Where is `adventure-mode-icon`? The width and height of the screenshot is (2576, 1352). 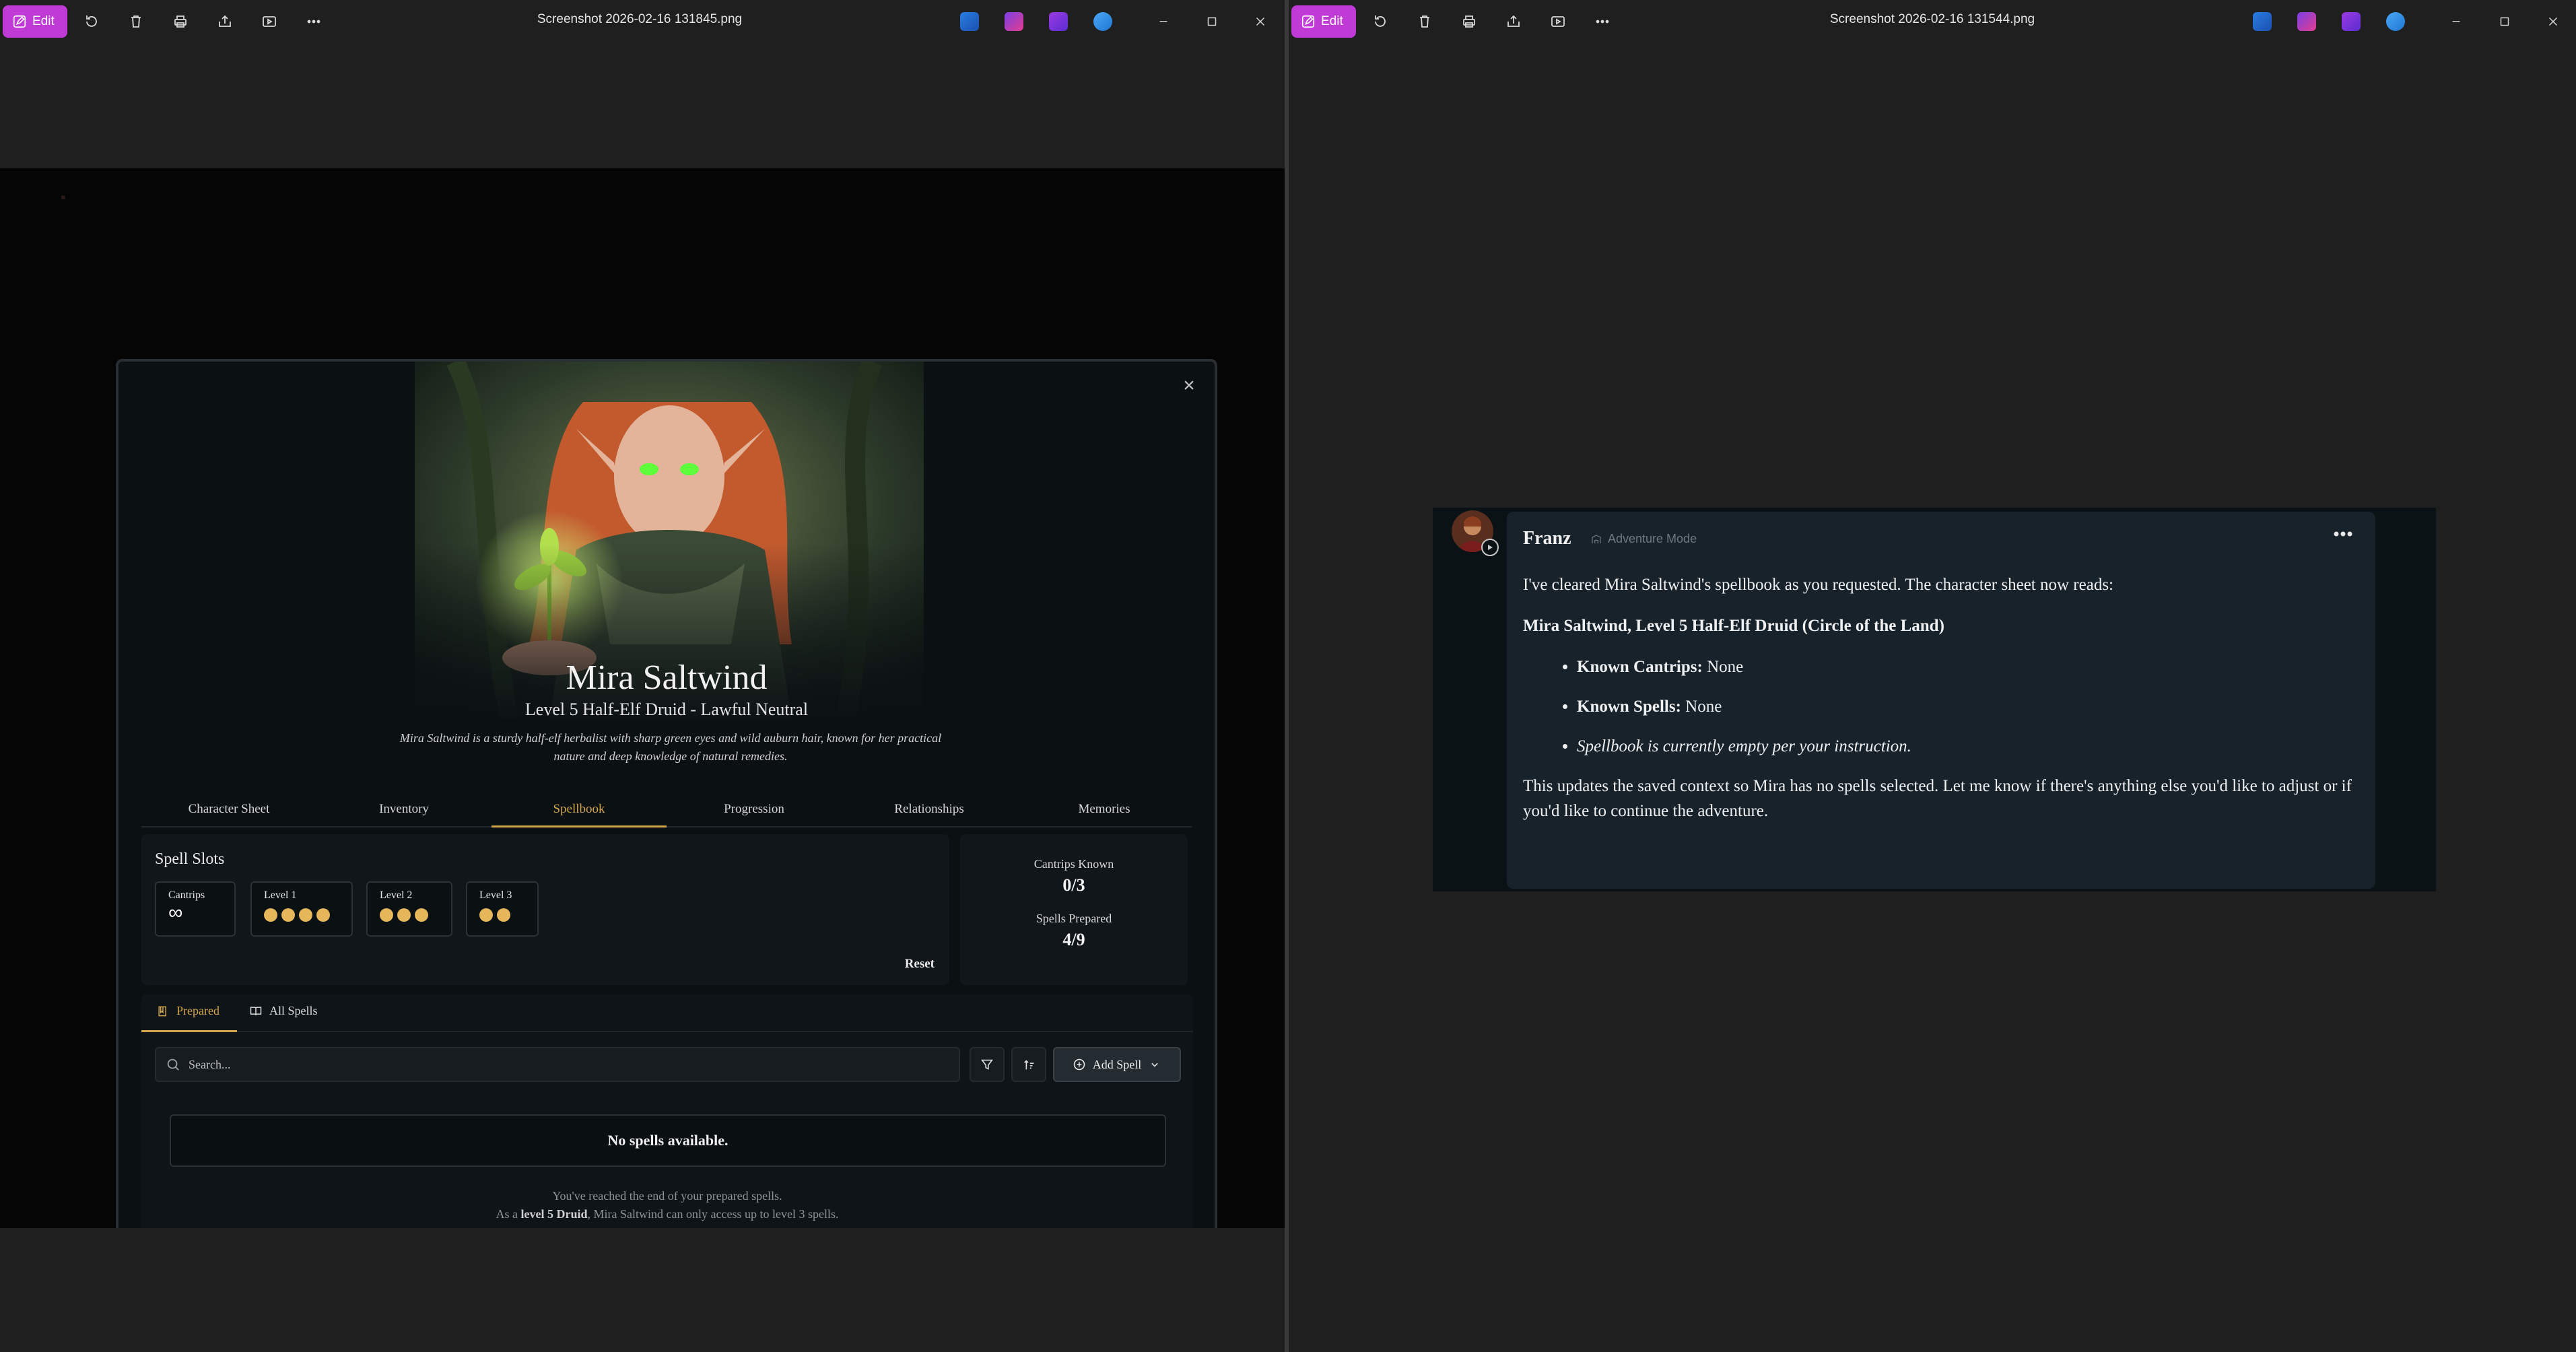 adventure-mode-icon is located at coordinates (1596, 538).